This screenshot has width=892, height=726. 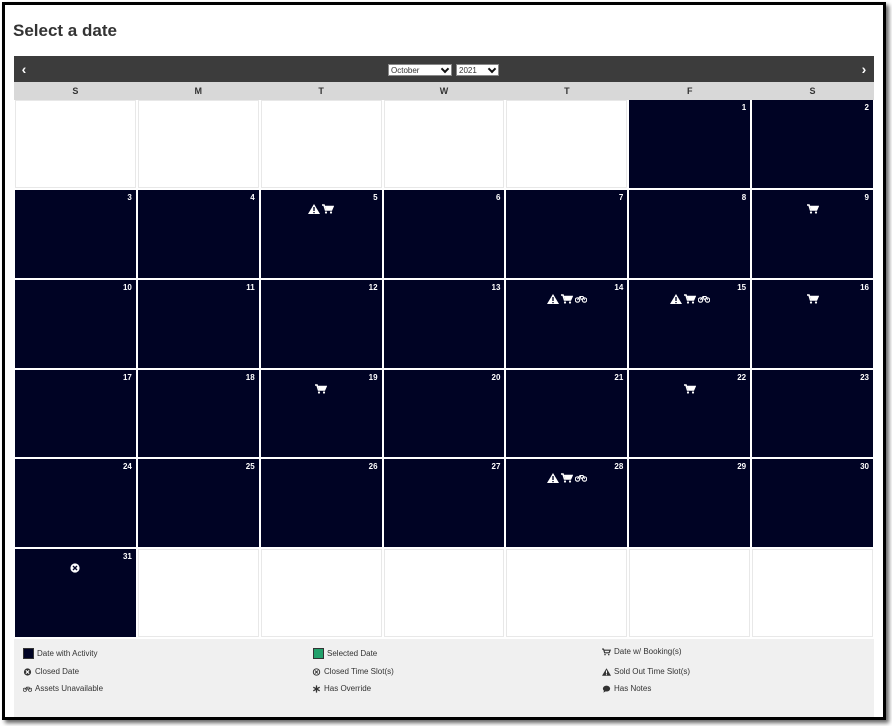 I want to click on day-cell-28: 28, so click(x=567, y=503).